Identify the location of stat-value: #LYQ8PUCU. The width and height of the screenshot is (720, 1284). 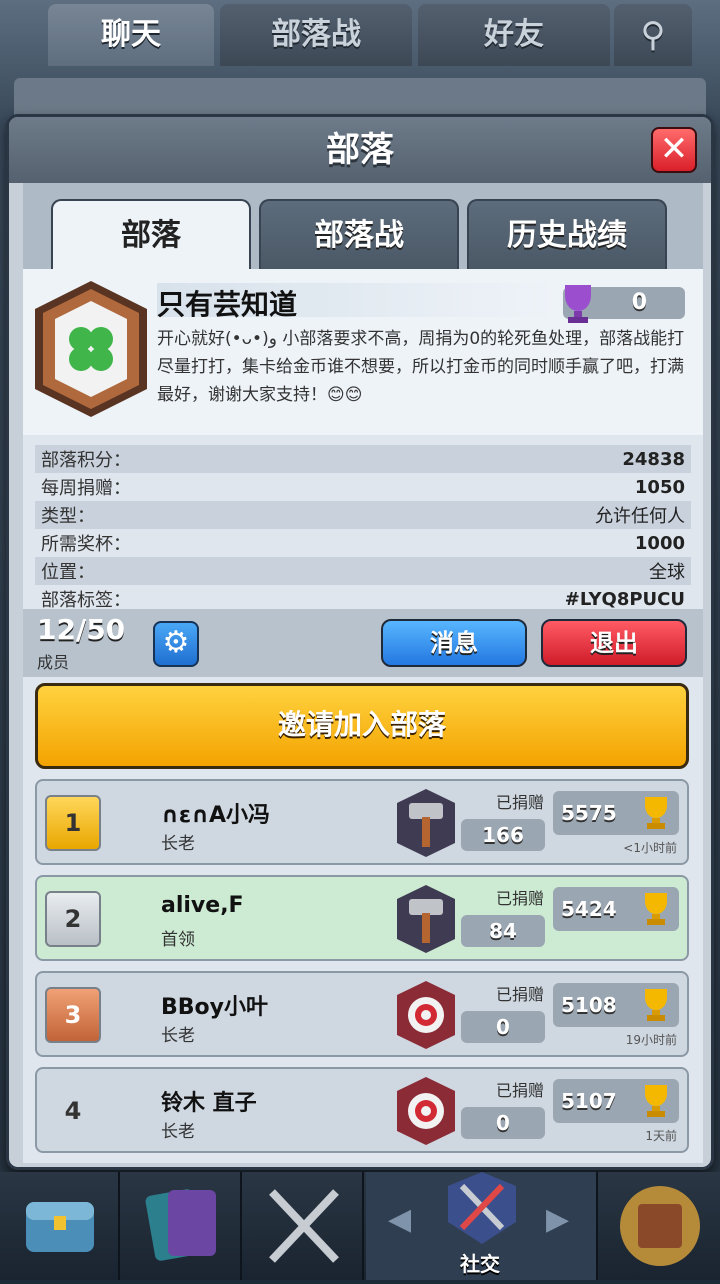
(624, 599).